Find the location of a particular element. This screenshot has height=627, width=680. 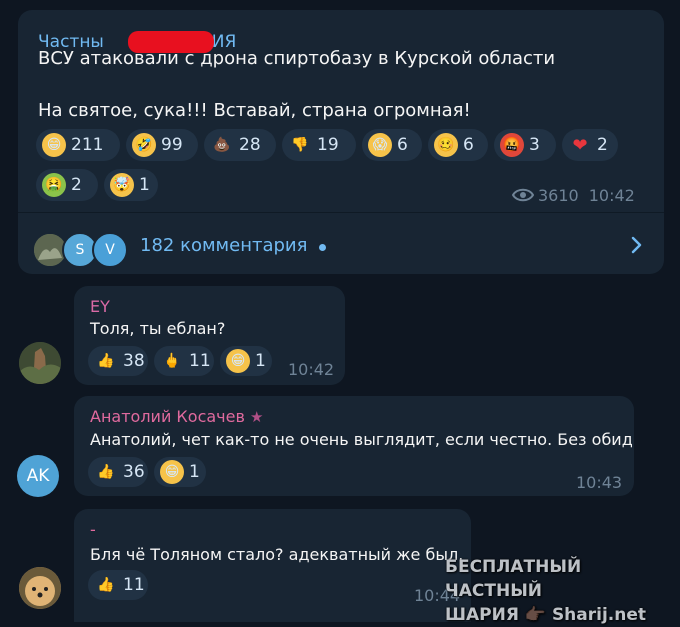

post-time: 10:42 is located at coordinates (611, 195).